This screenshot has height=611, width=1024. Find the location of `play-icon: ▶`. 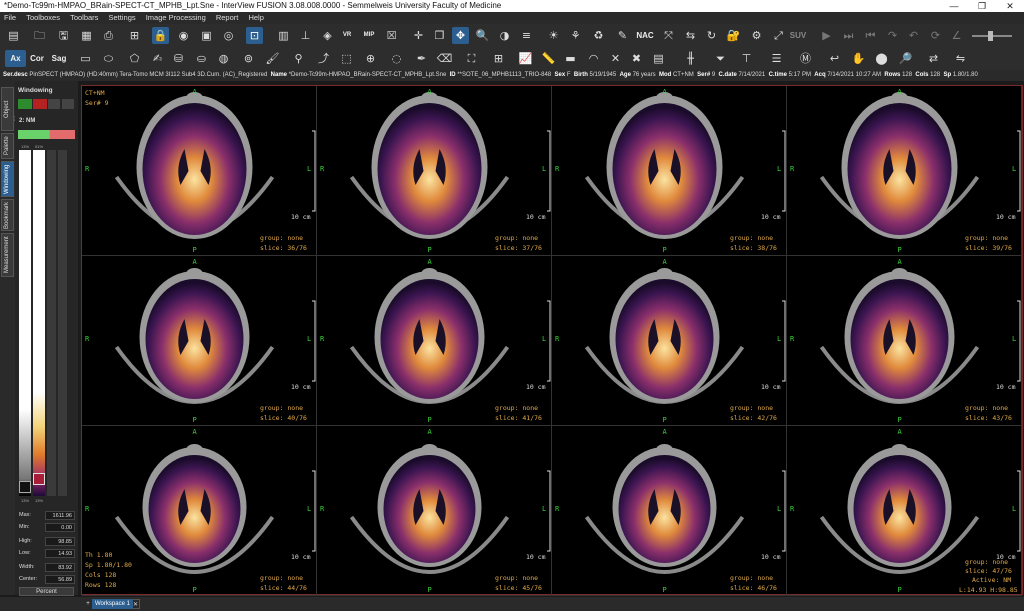

play-icon: ▶ is located at coordinates (826, 35).